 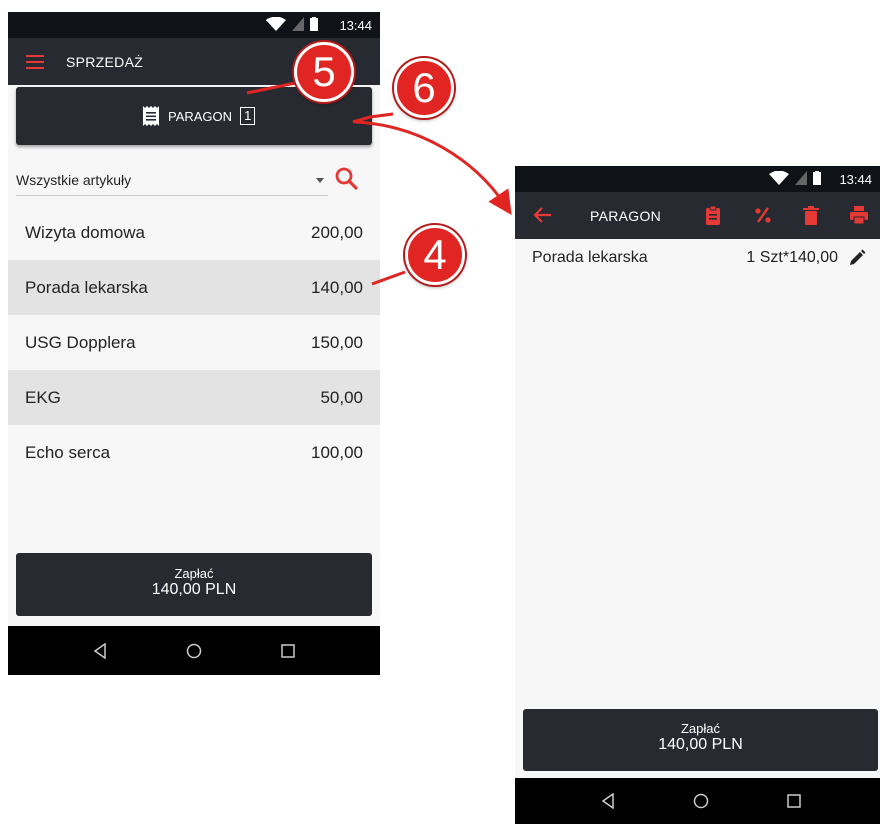 I want to click on item-price: 140,00, so click(x=337, y=287).